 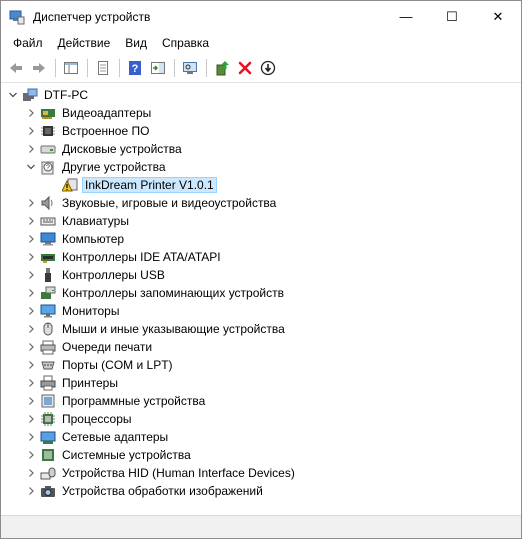 I want to click on tree-item-print-queue: Очереди печати, so click(x=261, y=347).